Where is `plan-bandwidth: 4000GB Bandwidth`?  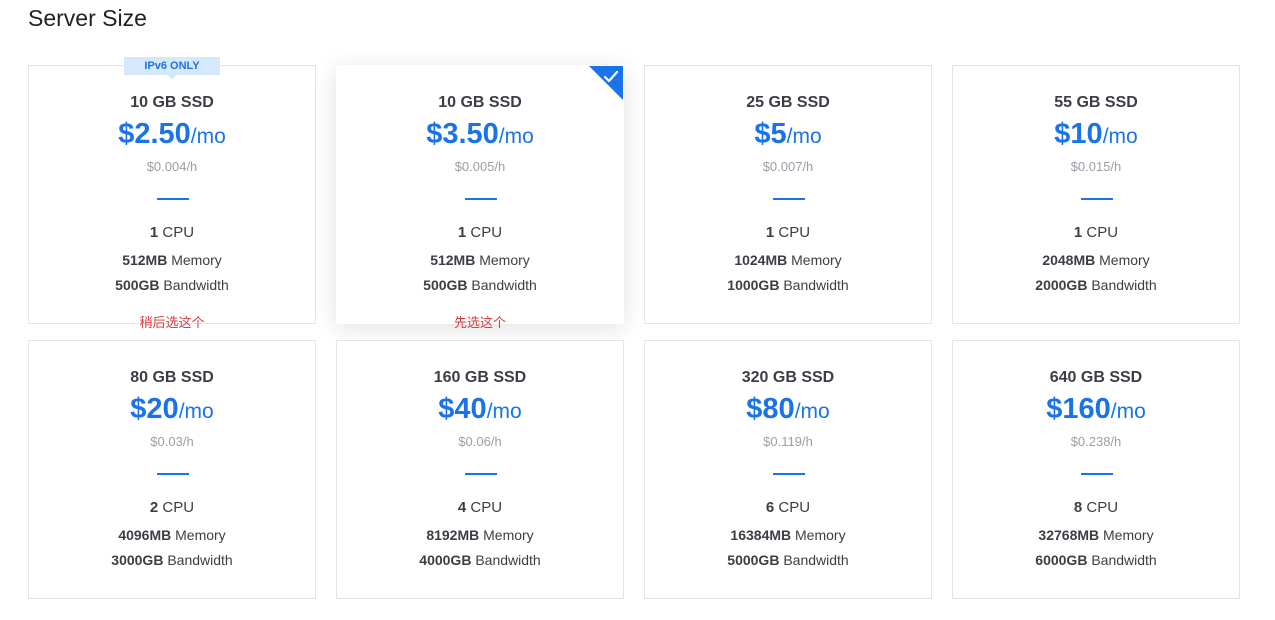 plan-bandwidth: 4000GB Bandwidth is located at coordinates (480, 560).